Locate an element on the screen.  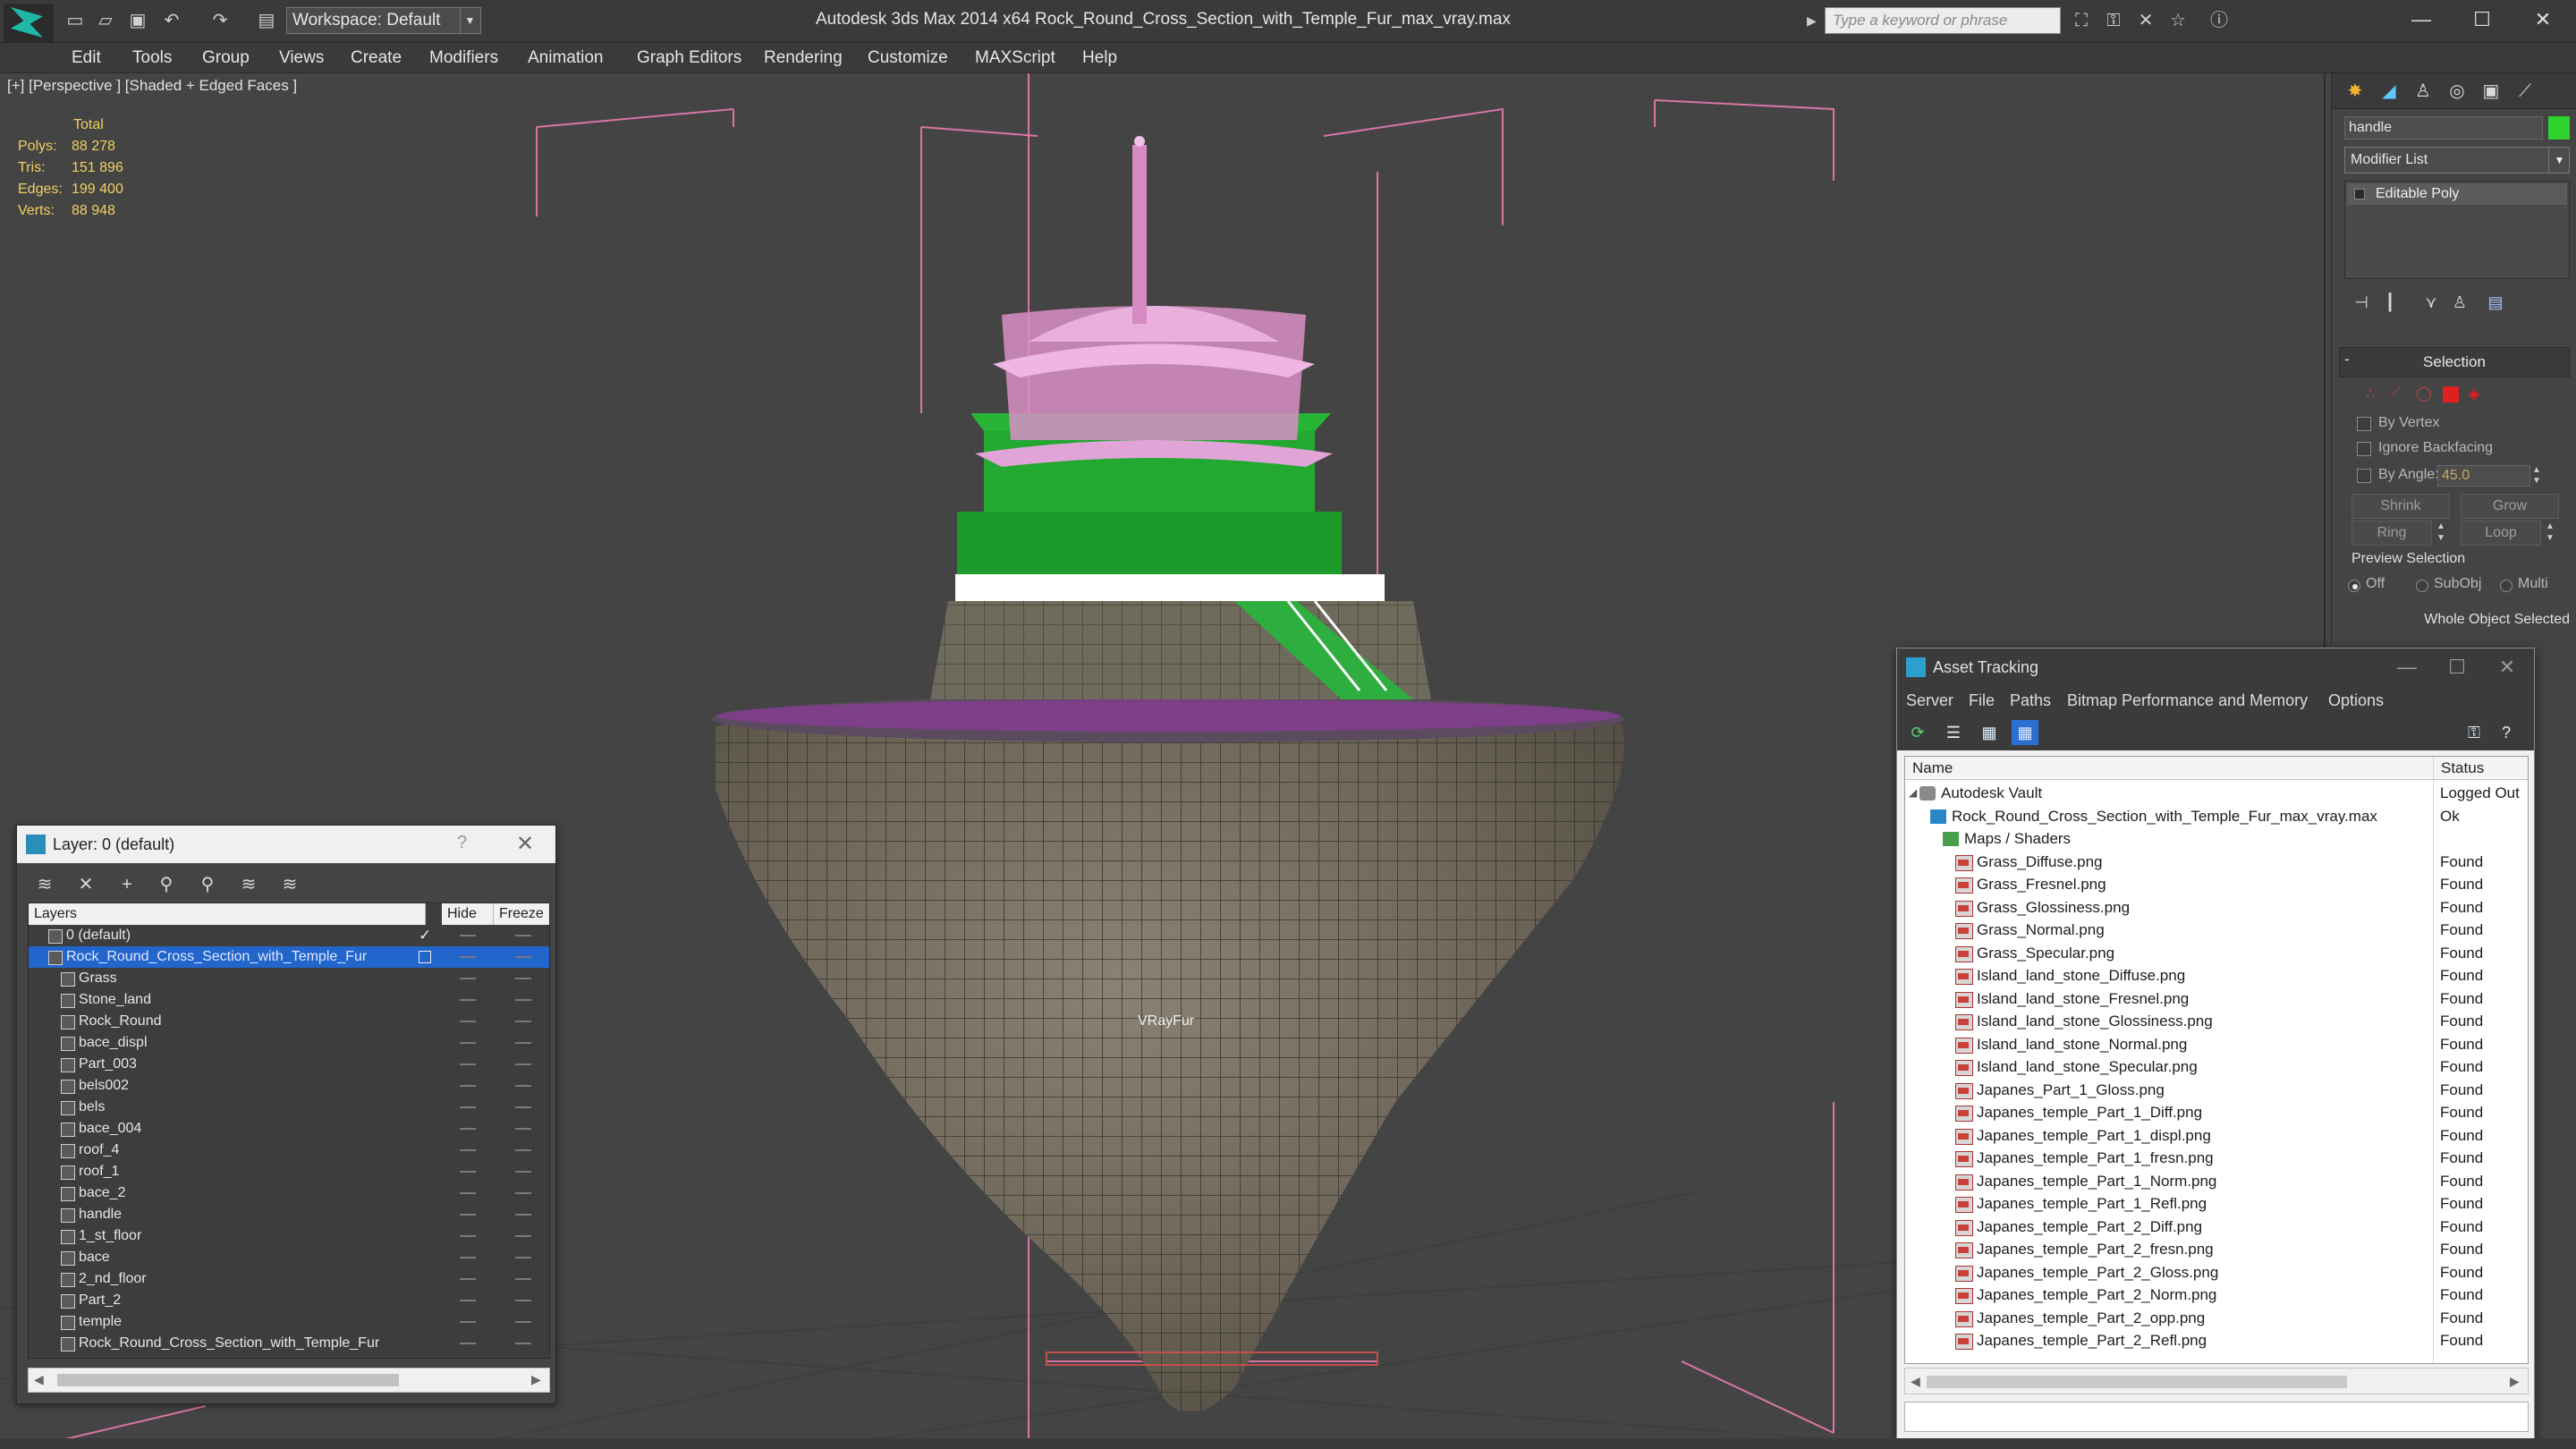
vault-login-icon: ⚿ is located at coordinates (2474, 732).